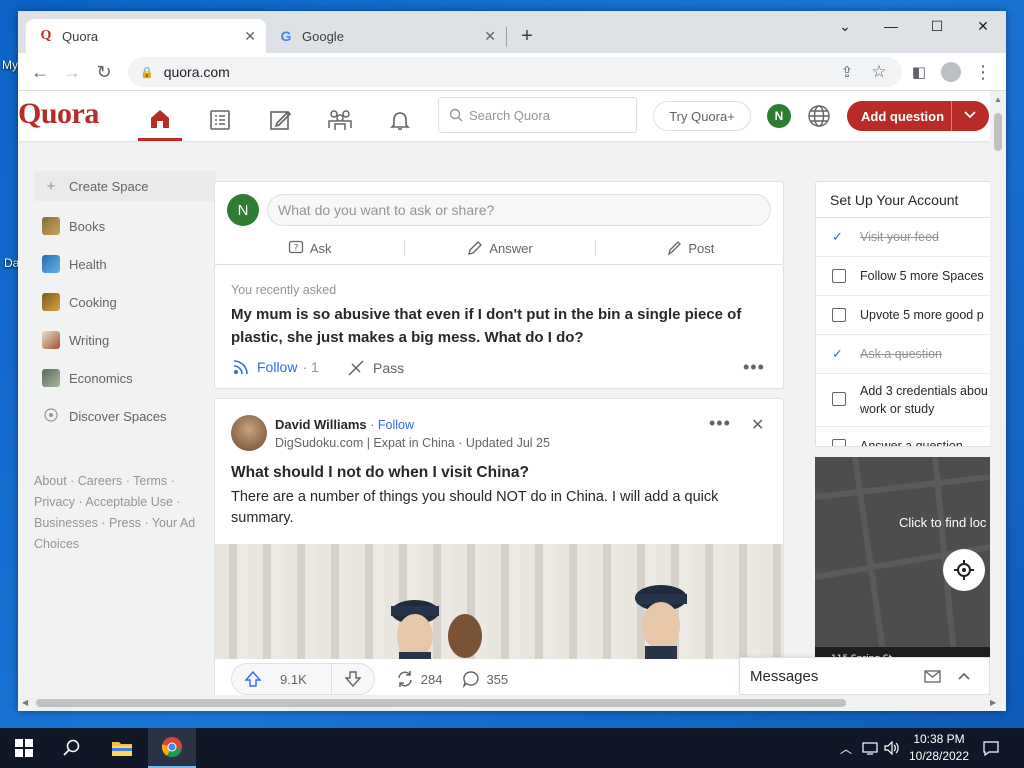 This screenshot has height=768, width=1024. What do you see at coordinates (983, 26) in the screenshot?
I see `close-window-button: ✕` at bounding box center [983, 26].